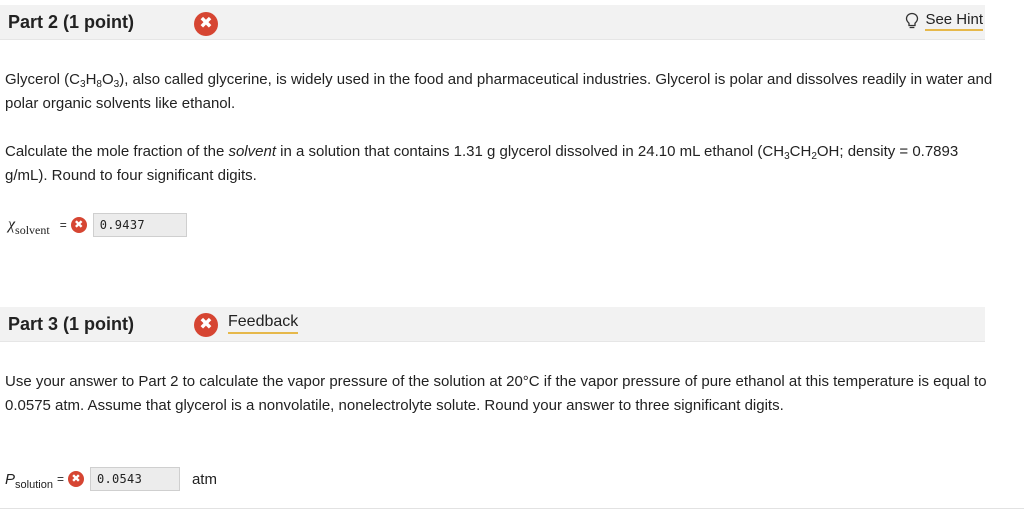 This screenshot has height=511, width=1024. What do you see at coordinates (71, 324) in the screenshot?
I see `part3-title: Part 3 (1 point)` at bounding box center [71, 324].